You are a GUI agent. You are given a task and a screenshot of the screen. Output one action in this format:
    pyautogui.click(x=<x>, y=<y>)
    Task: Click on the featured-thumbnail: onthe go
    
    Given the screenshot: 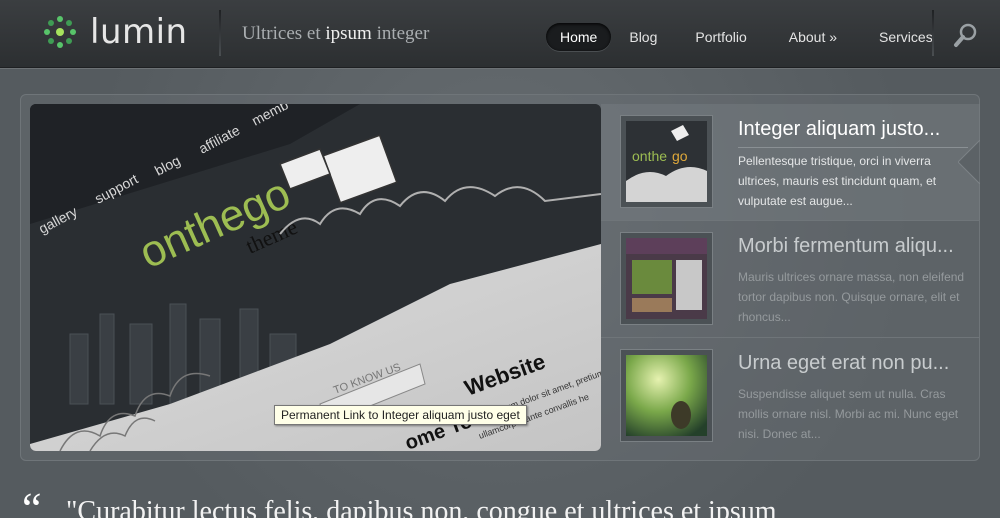 What is the action you would take?
    pyautogui.click(x=666, y=161)
    